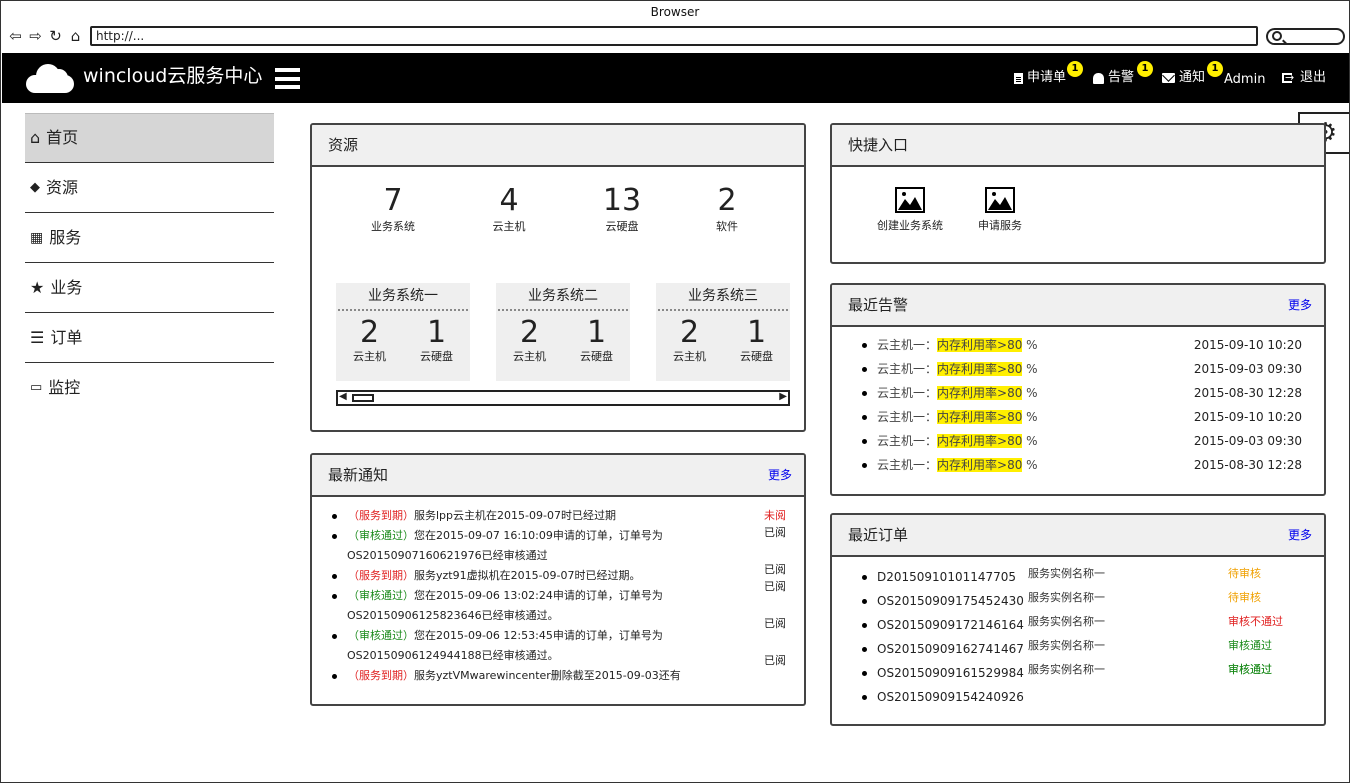 The width and height of the screenshot is (1350, 783). Describe the element at coordinates (727, 210) in the screenshot. I see `stat-software: 2 软件` at that location.